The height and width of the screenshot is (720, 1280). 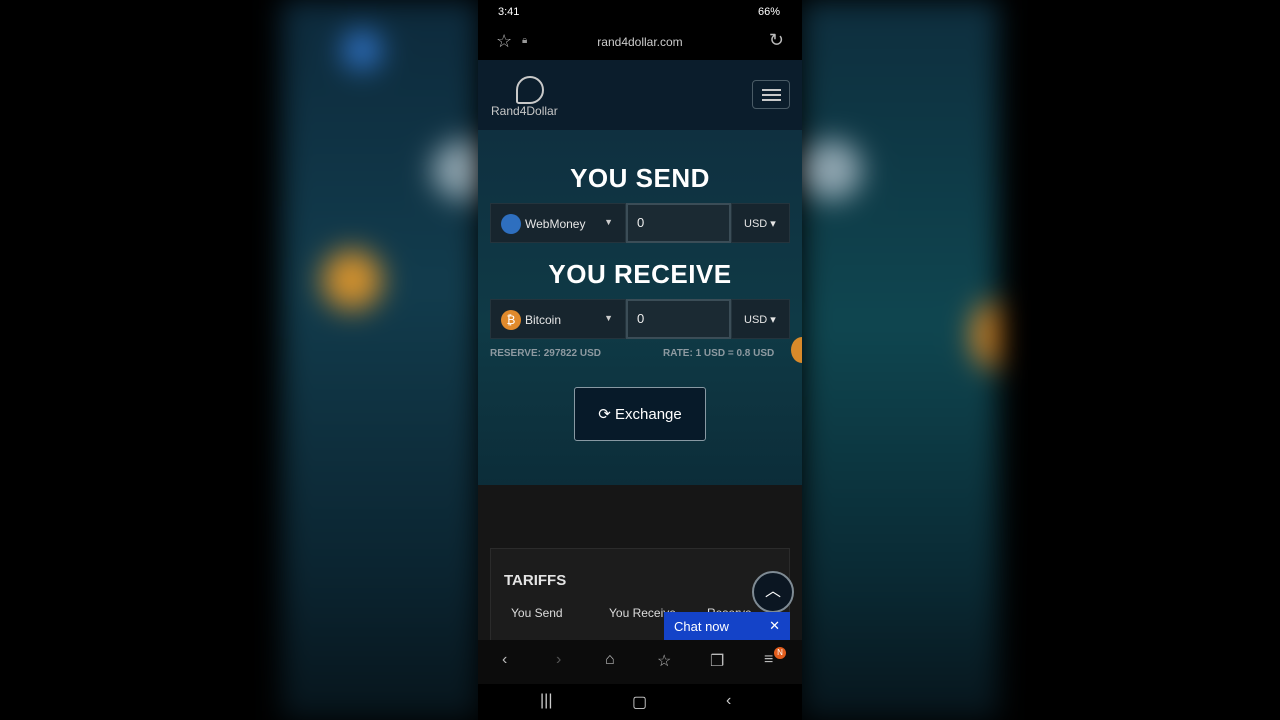 What do you see at coordinates (648, 414) in the screenshot?
I see `exchange-button-label: Exchange` at bounding box center [648, 414].